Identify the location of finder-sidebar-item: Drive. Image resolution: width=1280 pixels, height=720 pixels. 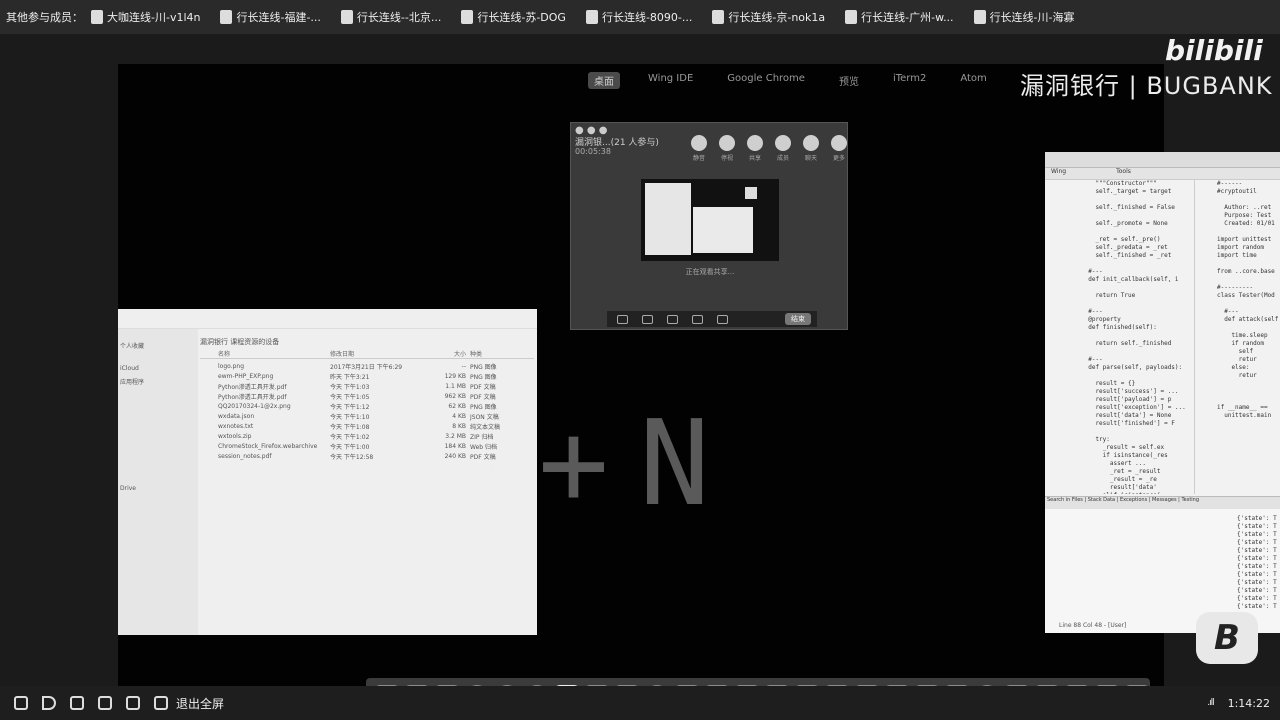
(158, 491).